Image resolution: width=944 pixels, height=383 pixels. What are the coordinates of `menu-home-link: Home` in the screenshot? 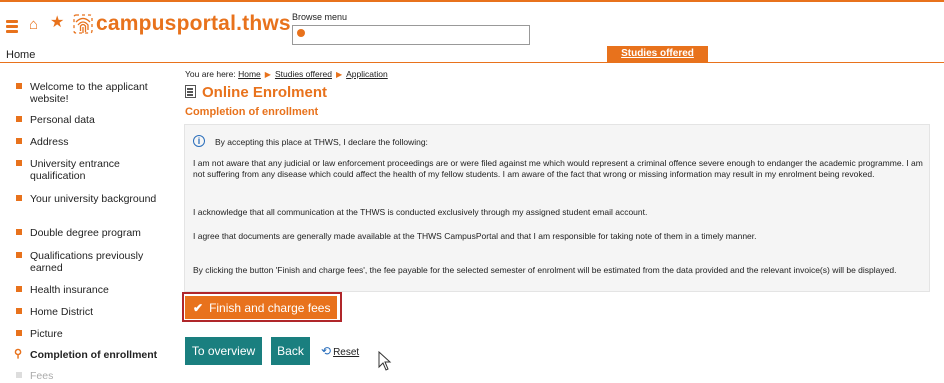 It's located at (20, 55).